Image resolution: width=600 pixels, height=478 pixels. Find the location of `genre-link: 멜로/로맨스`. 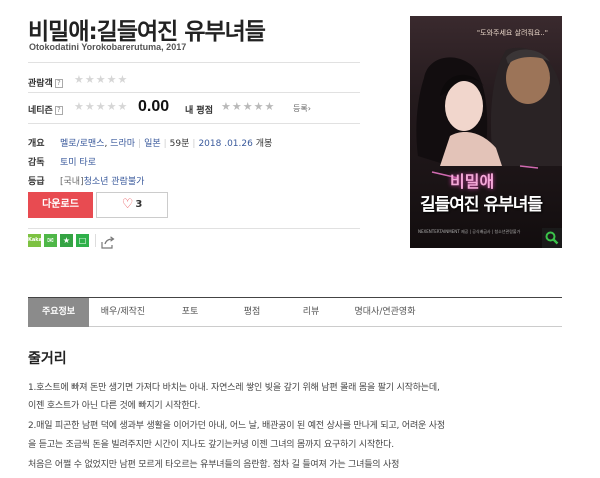

genre-link: 멜로/로맨스 is located at coordinates (82, 144).